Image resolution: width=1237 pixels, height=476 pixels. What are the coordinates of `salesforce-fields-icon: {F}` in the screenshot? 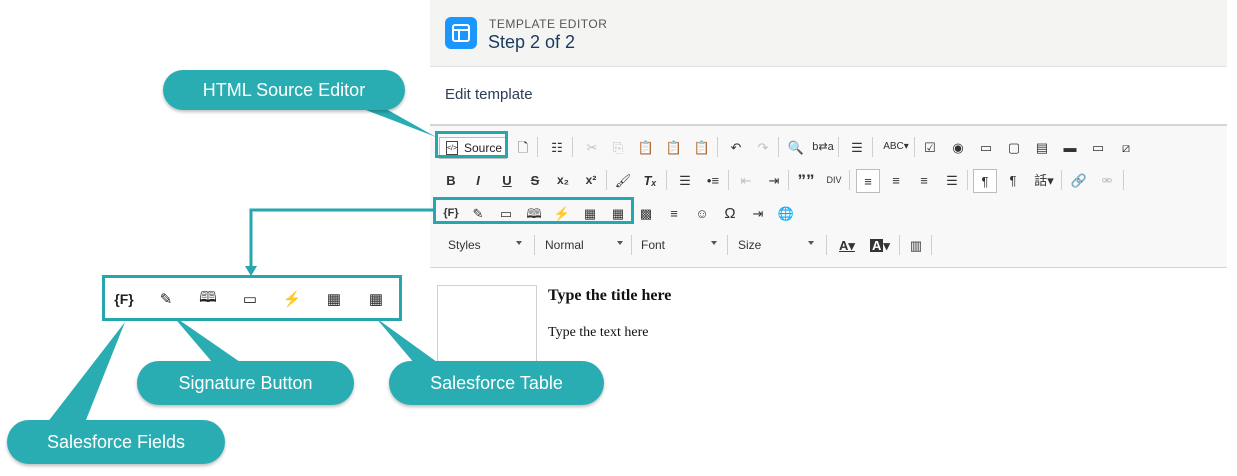 It's located at (124, 299).